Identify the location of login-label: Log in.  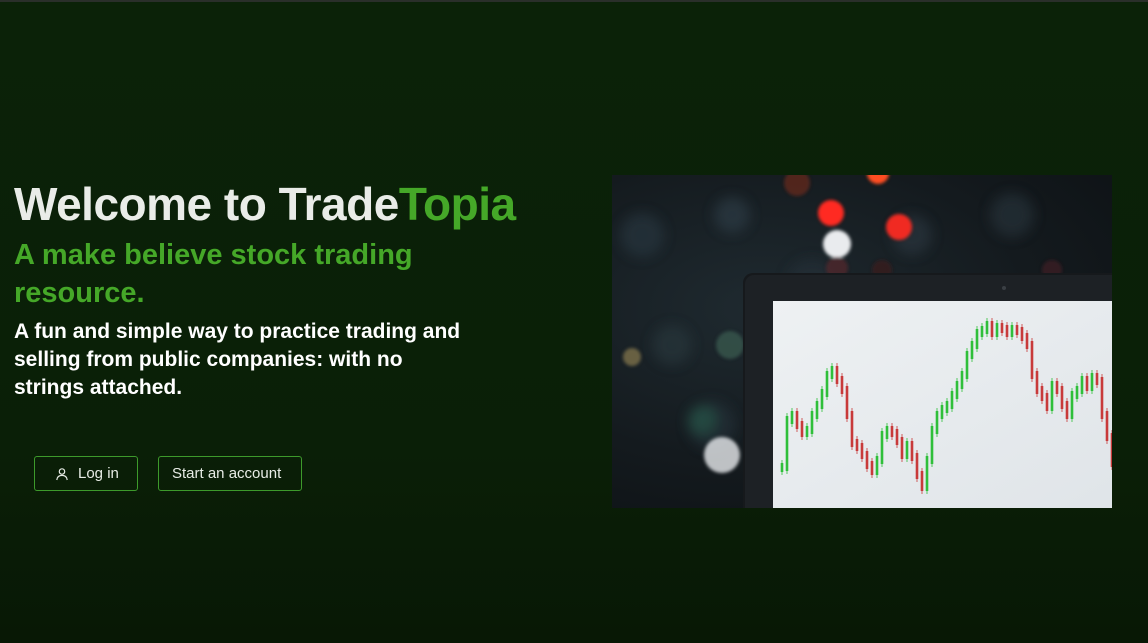
(98, 473).